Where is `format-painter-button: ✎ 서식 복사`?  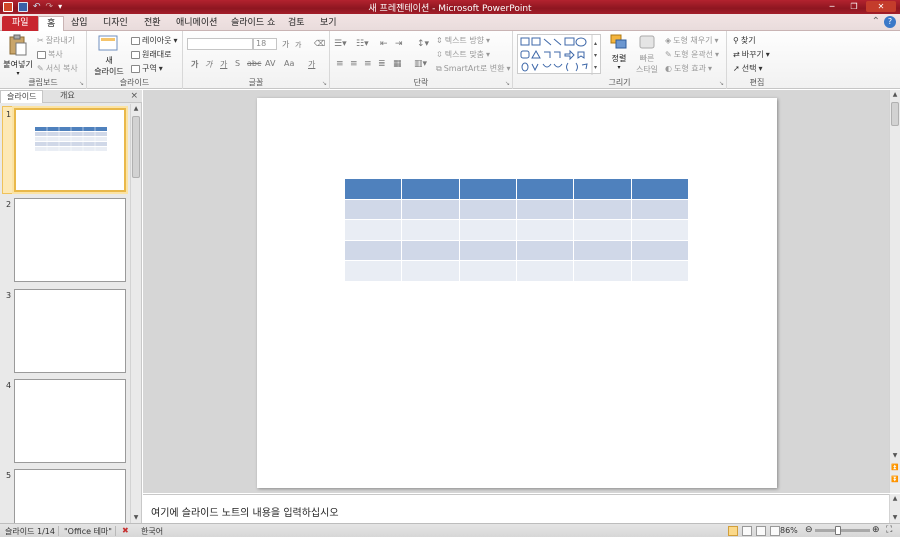 format-painter-button: ✎ 서식 복사 is located at coordinates (57, 68).